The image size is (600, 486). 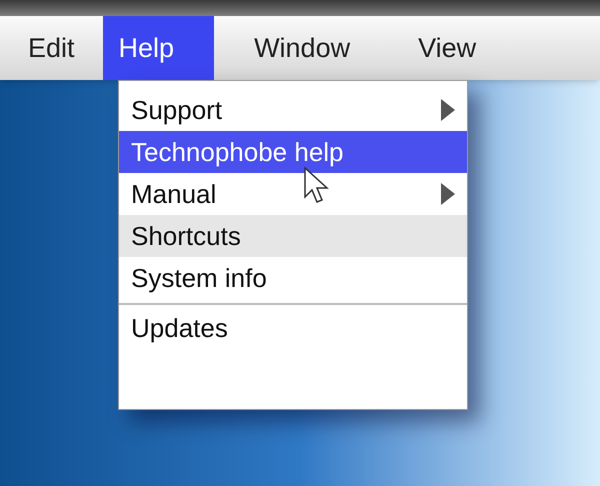 I want to click on menu-item: Manual, so click(x=293, y=194).